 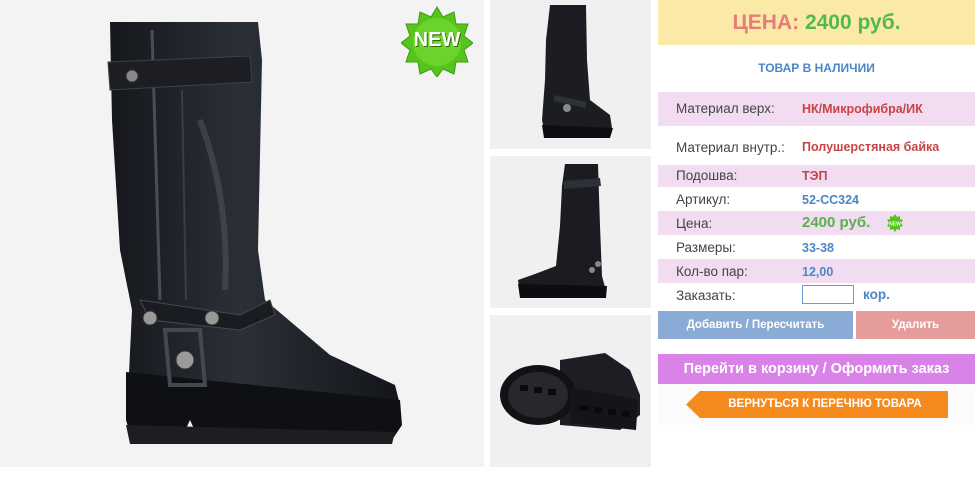 I want to click on add-recalculate-button: Добавить / Пересчитать, so click(x=755, y=325).